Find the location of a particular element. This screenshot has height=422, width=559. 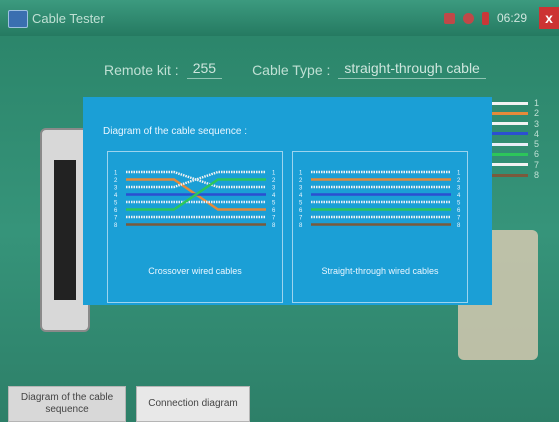

straight-left-pin-7: 7 is located at coordinates (301, 219).